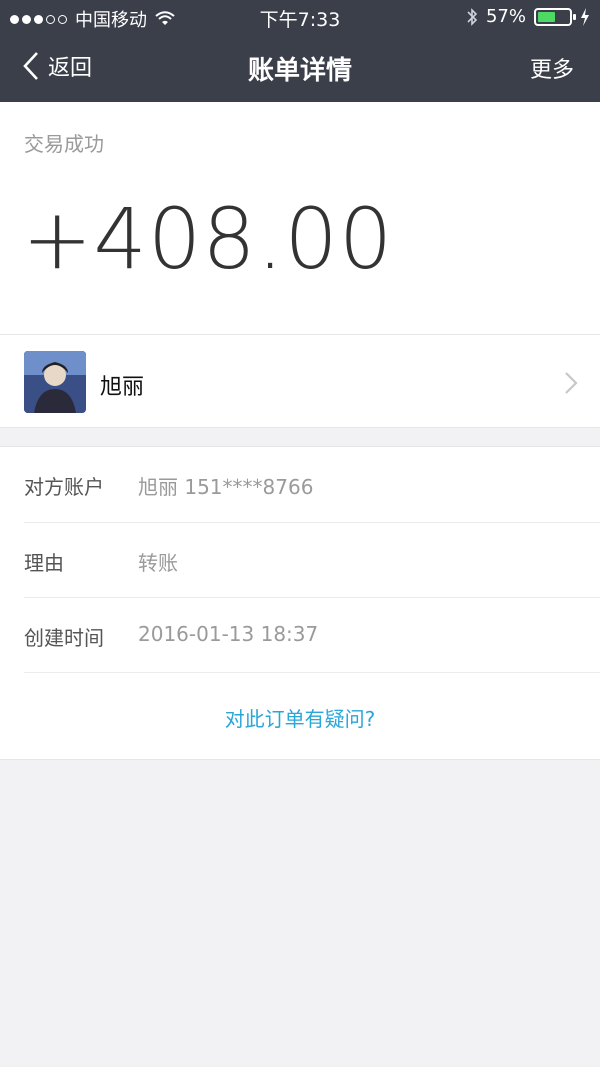 The width and height of the screenshot is (600, 1067). What do you see at coordinates (300, 717) in the screenshot?
I see `order-question-link: 对此订单有疑问?` at bounding box center [300, 717].